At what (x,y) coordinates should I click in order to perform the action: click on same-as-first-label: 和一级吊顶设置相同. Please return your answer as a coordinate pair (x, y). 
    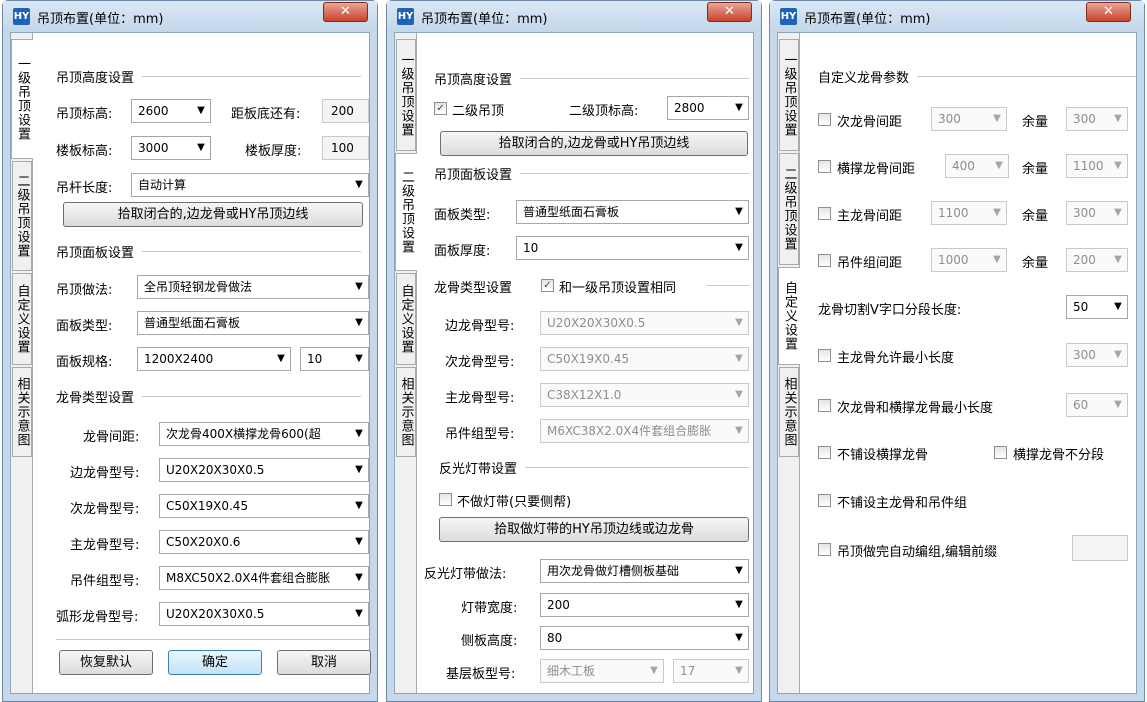
    Looking at the image, I should click on (618, 288).